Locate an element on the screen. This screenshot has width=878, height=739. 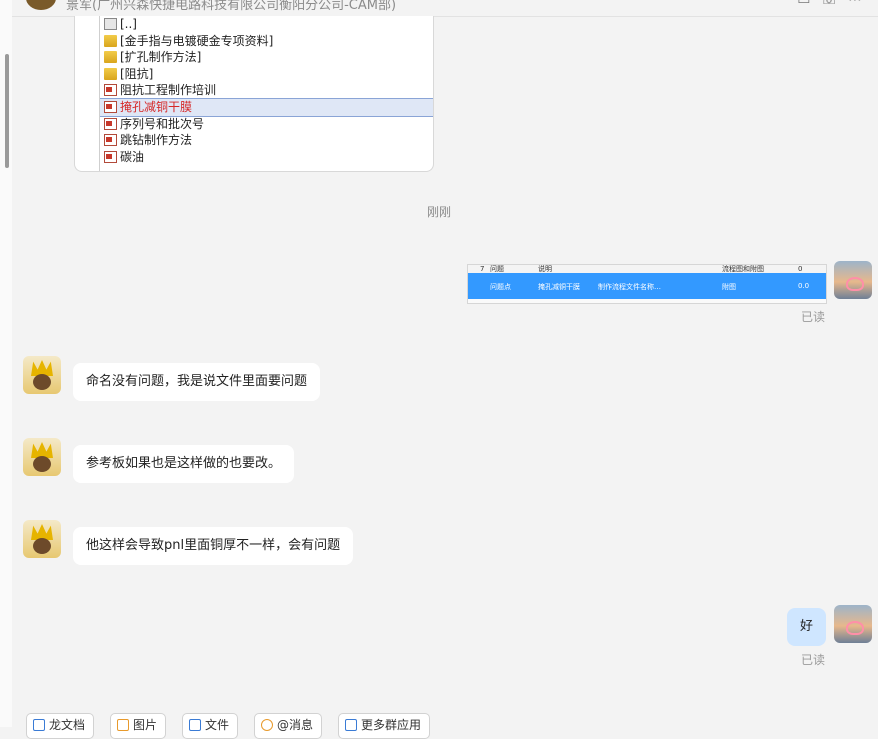
mention-button: @消息 is located at coordinates (288, 726).